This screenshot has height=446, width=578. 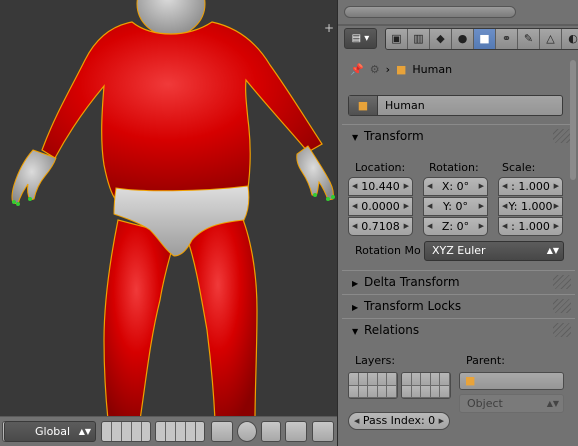 I want to click on increment-arrow-icon: ▶, so click(x=441, y=421).